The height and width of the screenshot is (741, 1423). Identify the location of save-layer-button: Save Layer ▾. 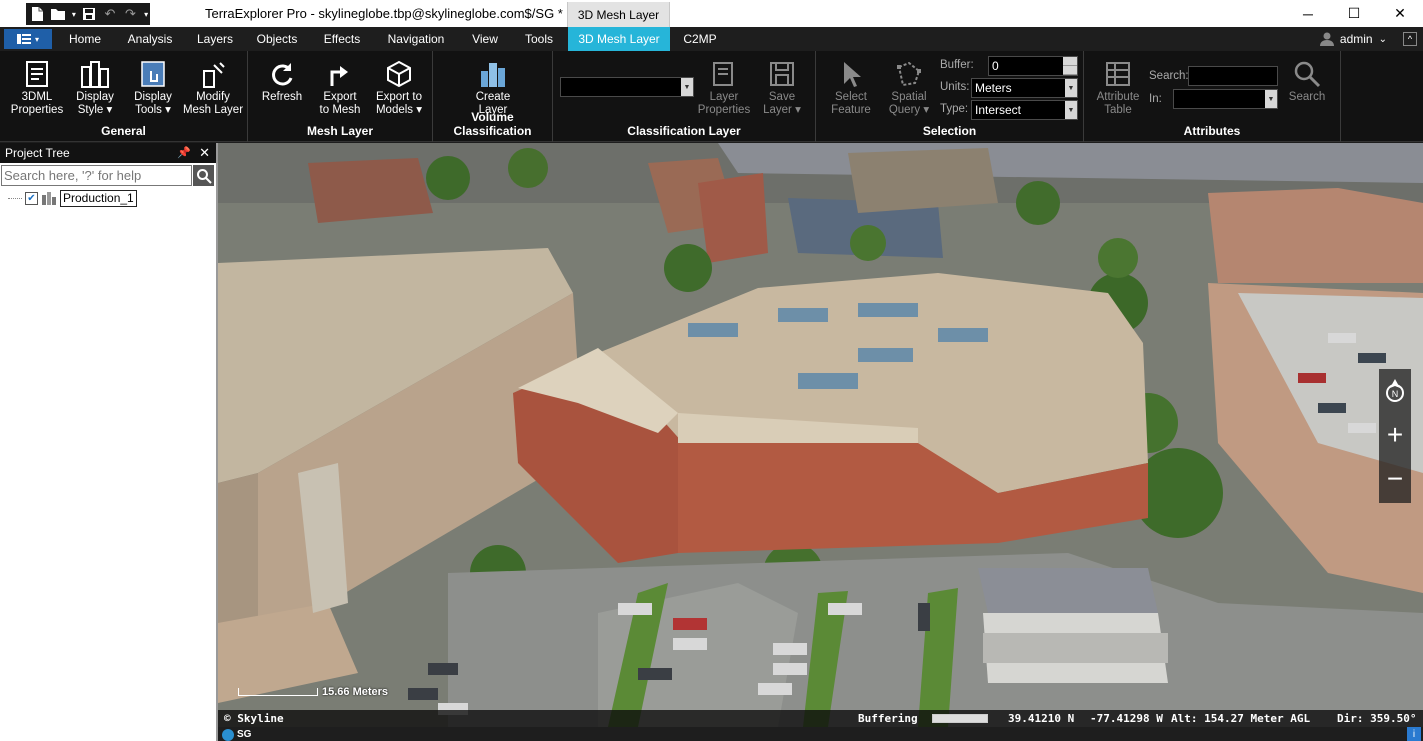
(782, 90).